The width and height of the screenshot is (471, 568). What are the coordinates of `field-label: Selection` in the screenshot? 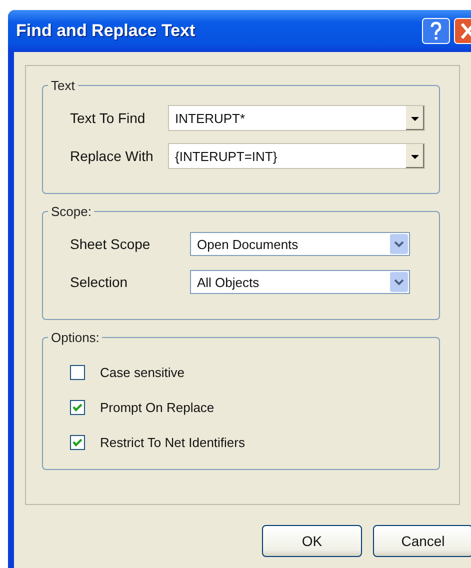 It's located at (99, 282).